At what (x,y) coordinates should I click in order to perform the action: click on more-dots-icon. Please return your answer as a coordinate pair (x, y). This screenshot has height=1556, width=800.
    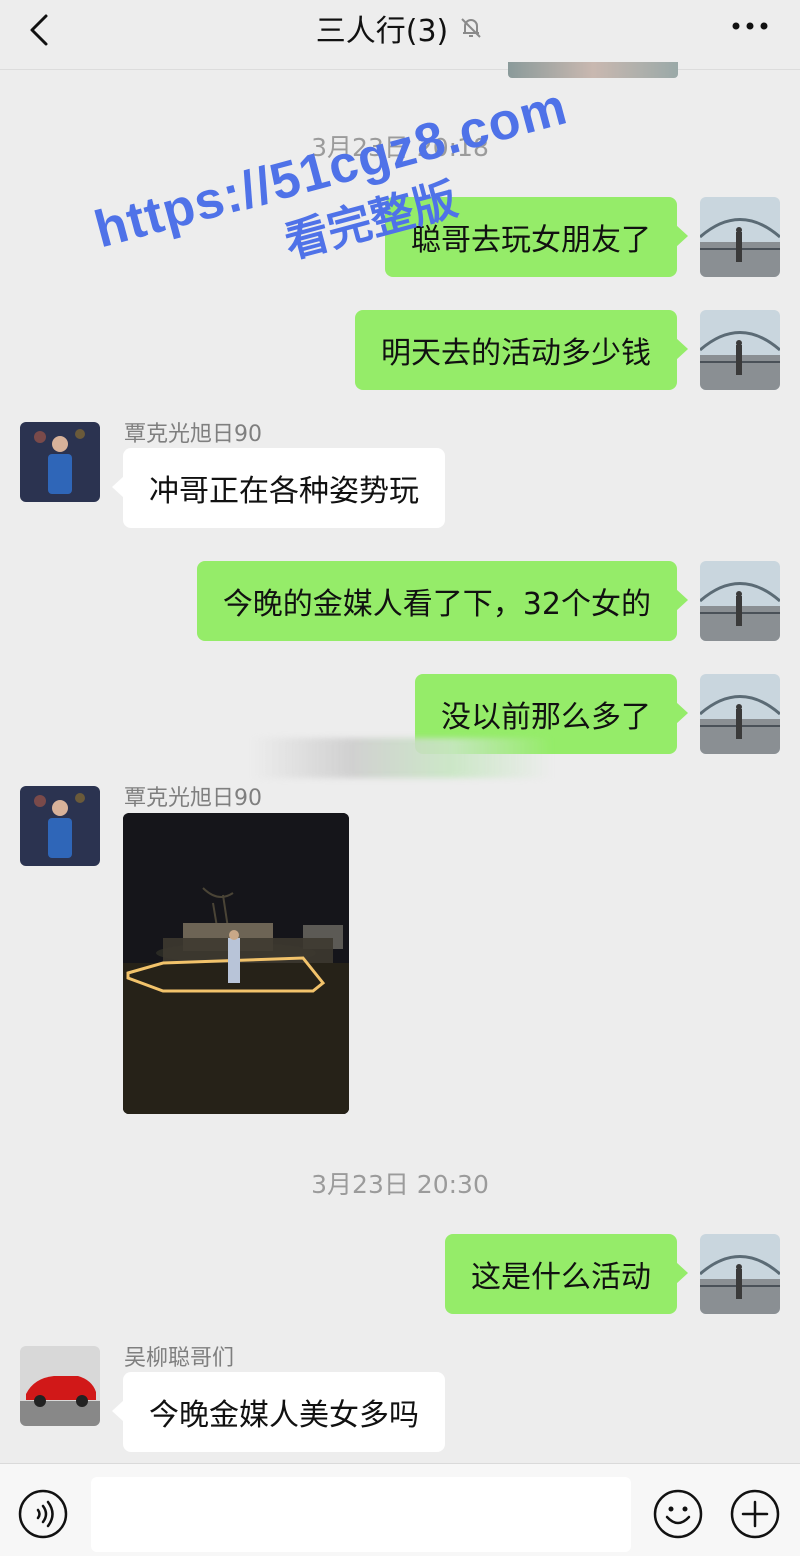
    Looking at the image, I should click on (750, 26).